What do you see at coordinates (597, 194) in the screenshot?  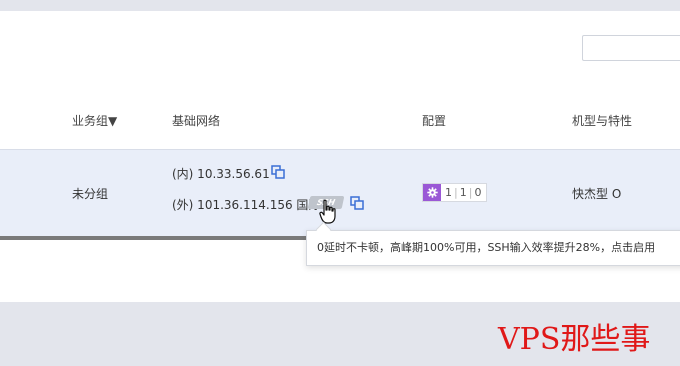 I see `model-cell: 快杰型 O` at bounding box center [597, 194].